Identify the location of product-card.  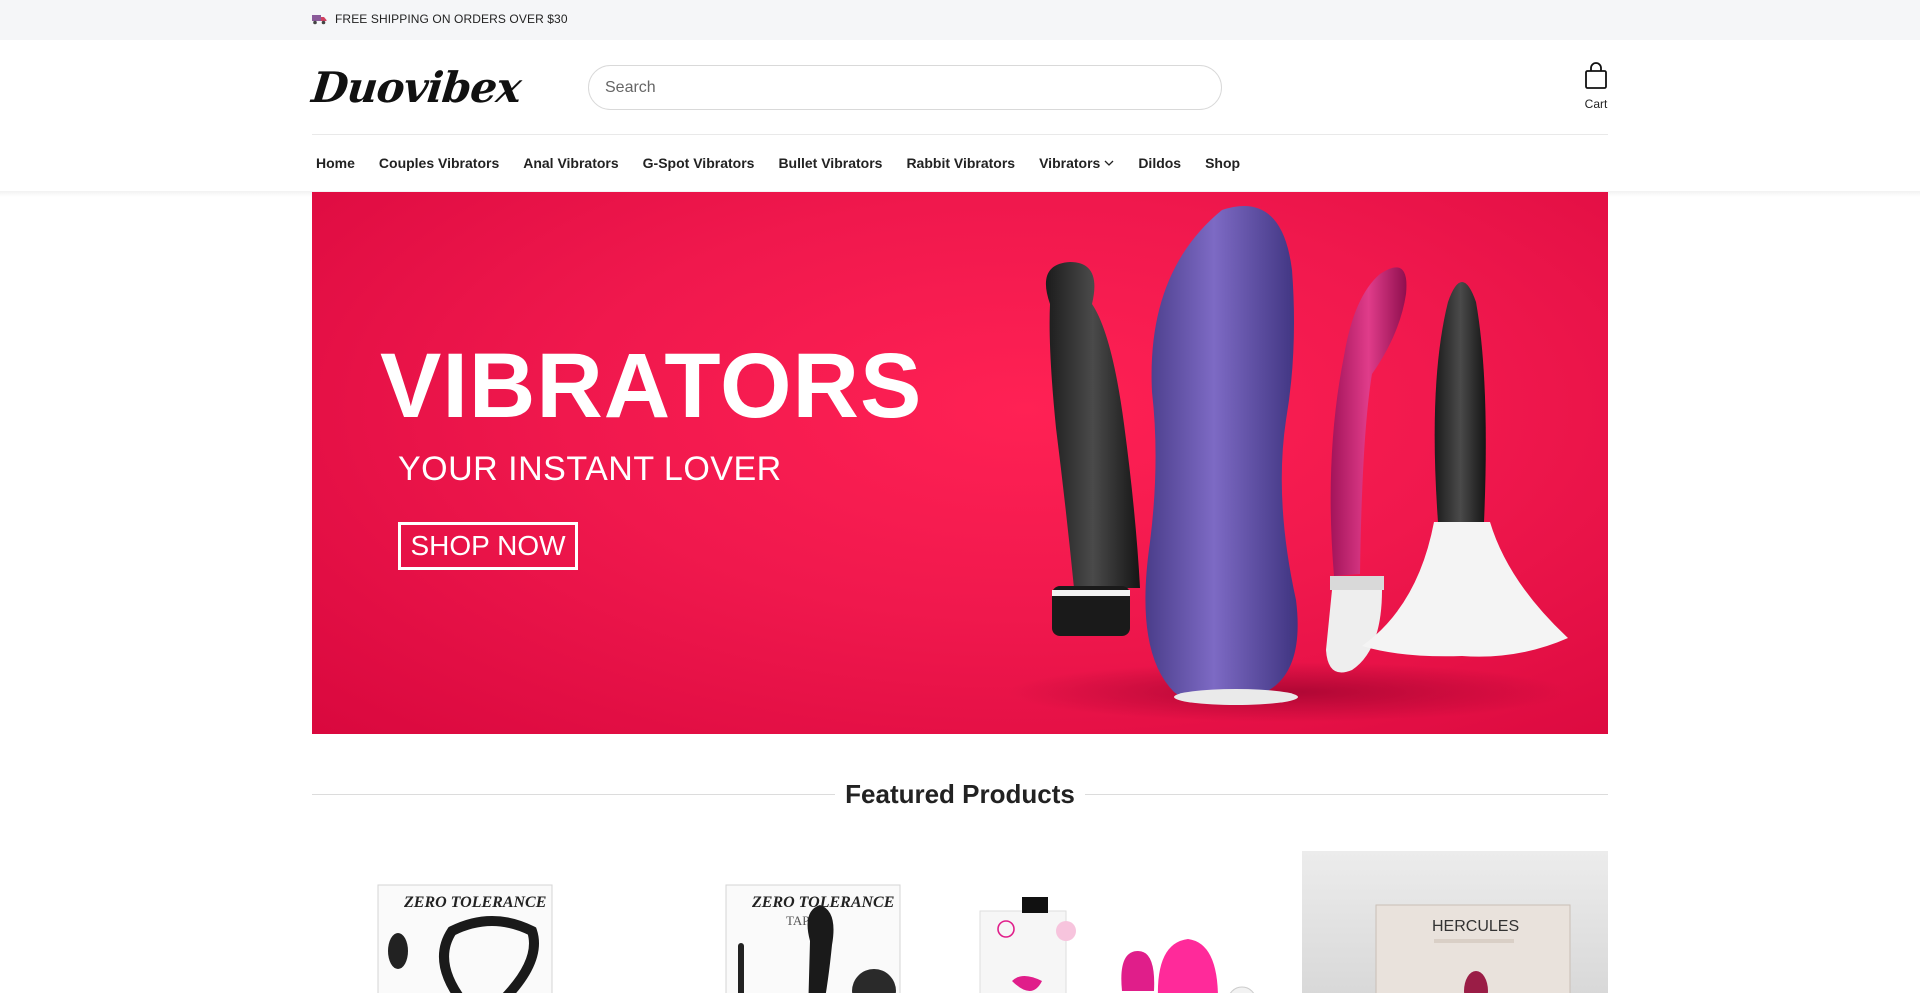
(1125, 922).